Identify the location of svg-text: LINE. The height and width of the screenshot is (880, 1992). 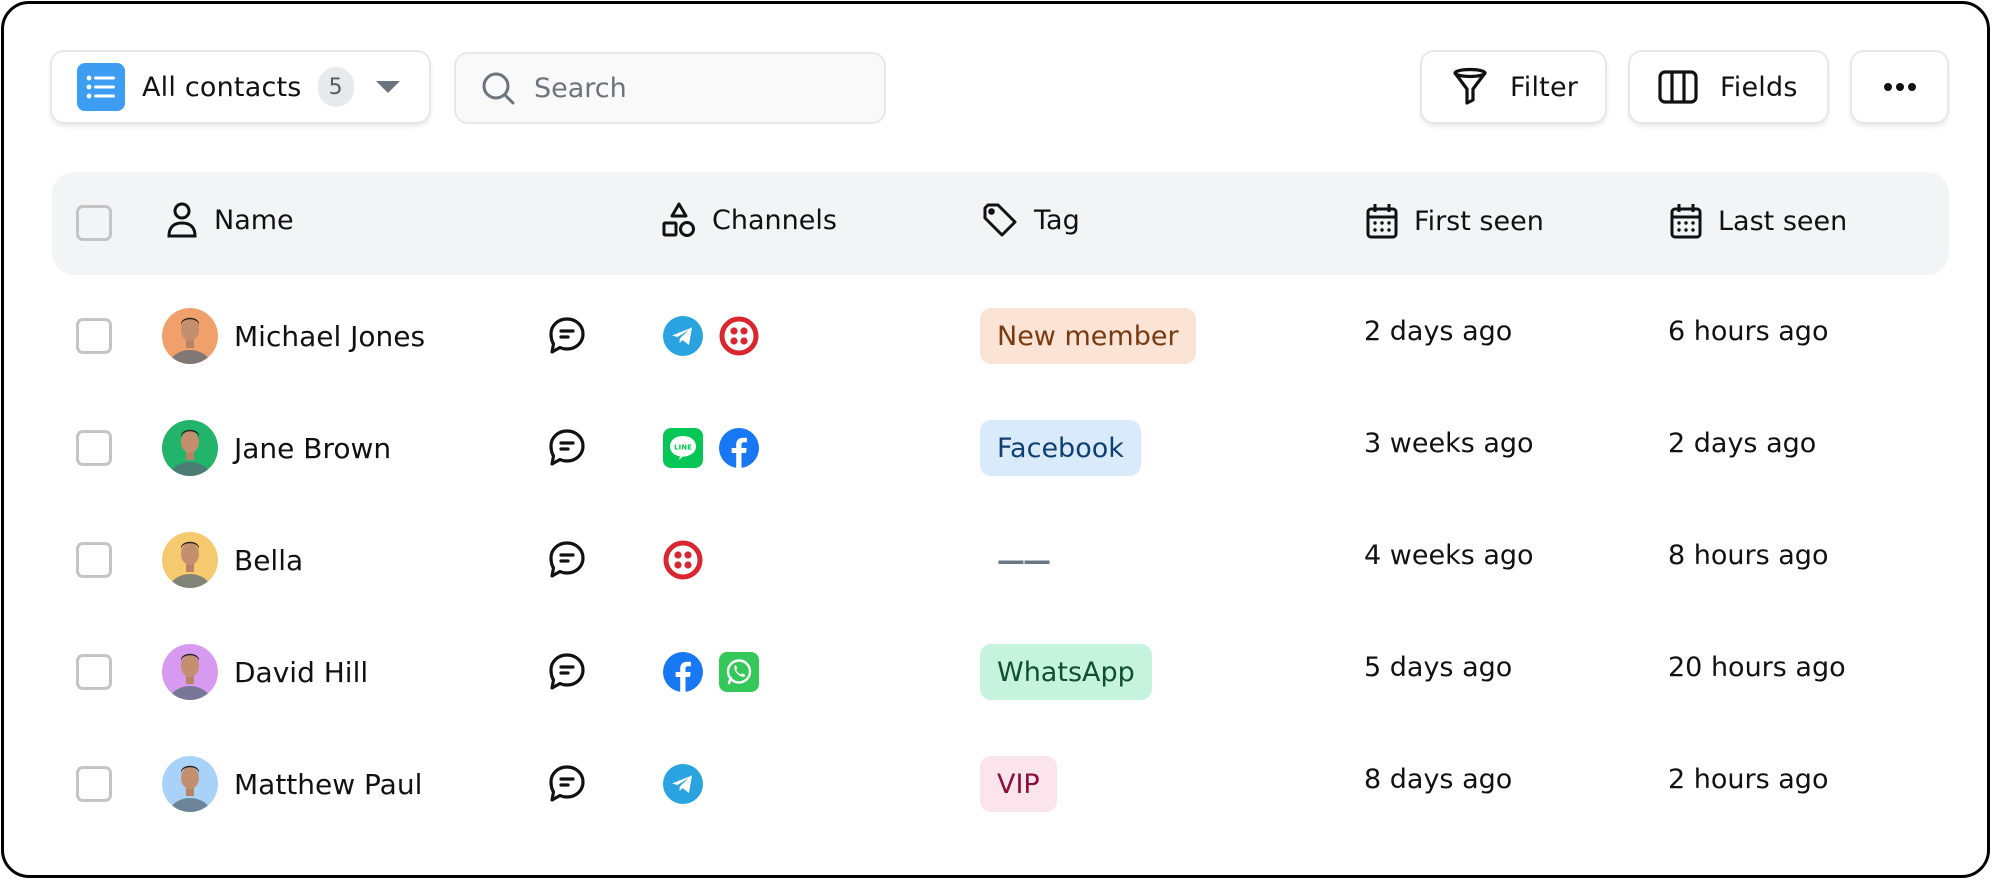
(683, 448).